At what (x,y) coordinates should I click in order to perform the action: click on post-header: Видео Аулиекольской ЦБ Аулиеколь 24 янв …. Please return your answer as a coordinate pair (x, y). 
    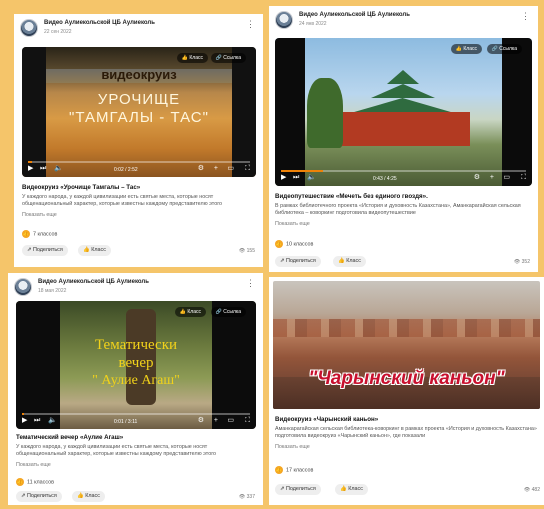
    Looking at the image, I should click on (403, 22).